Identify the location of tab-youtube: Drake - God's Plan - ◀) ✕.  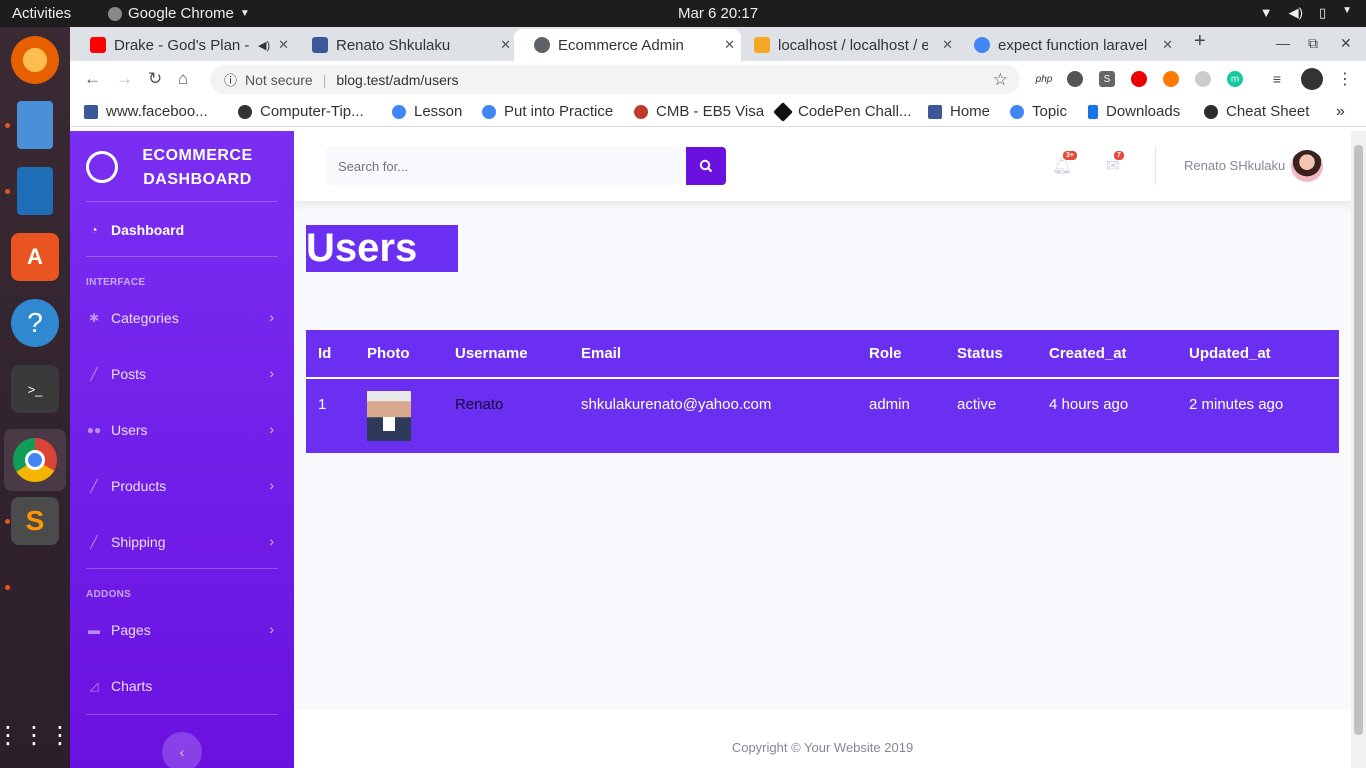
(182, 45).